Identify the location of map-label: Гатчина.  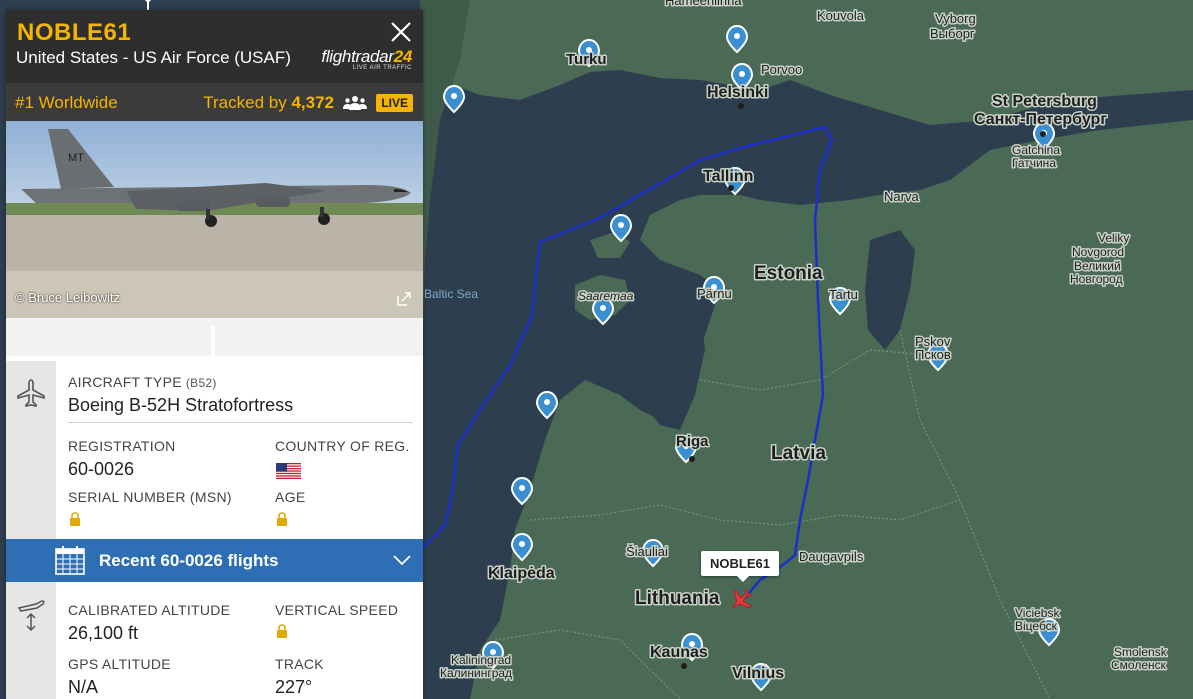
(1034, 163).